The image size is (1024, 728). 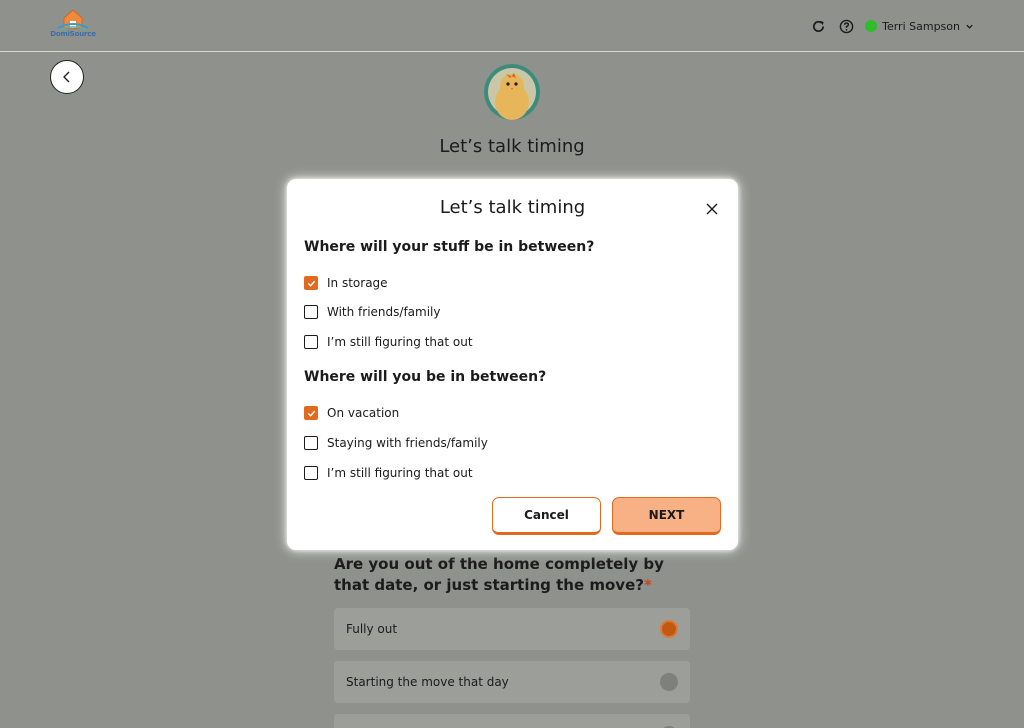 I want to click on required-mark: *, so click(x=647, y=585).